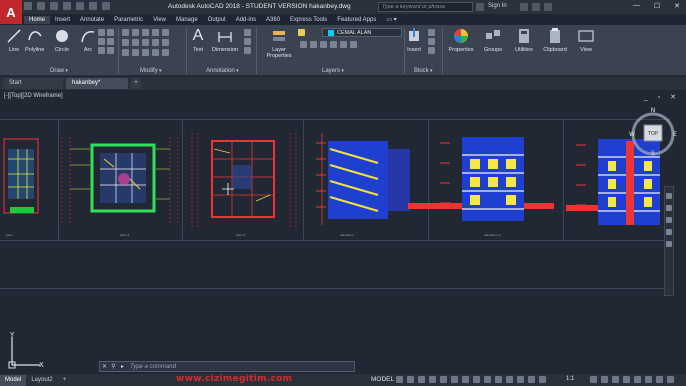 The image size is (686, 386). Describe the element at coordinates (65, 380) in the screenshot. I see `add-layout-button: +` at that location.